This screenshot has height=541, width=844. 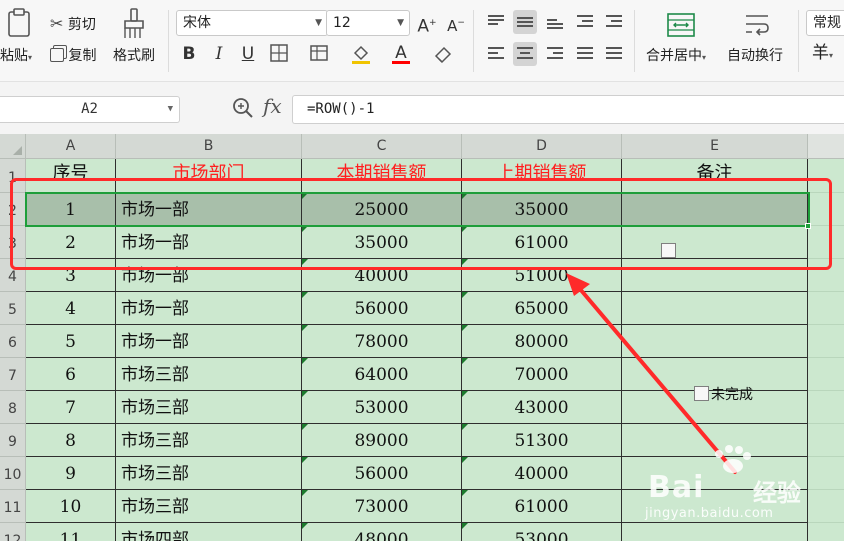 What do you see at coordinates (709, 513) in the screenshot?
I see `watermark-url: jingyan.baidu.com` at bounding box center [709, 513].